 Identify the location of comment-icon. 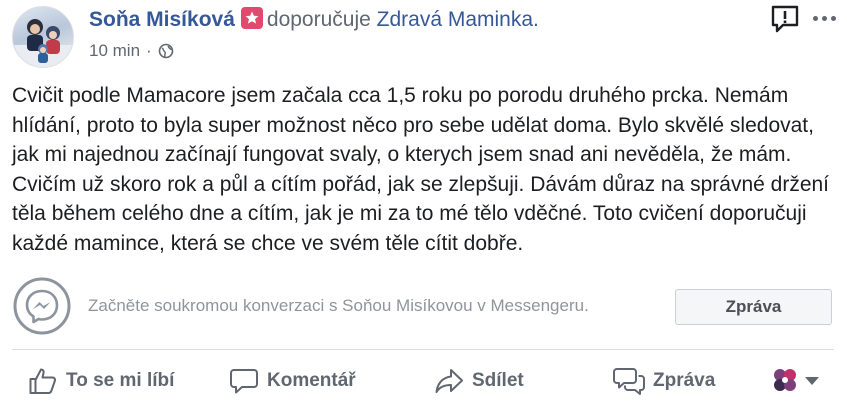
(244, 381).